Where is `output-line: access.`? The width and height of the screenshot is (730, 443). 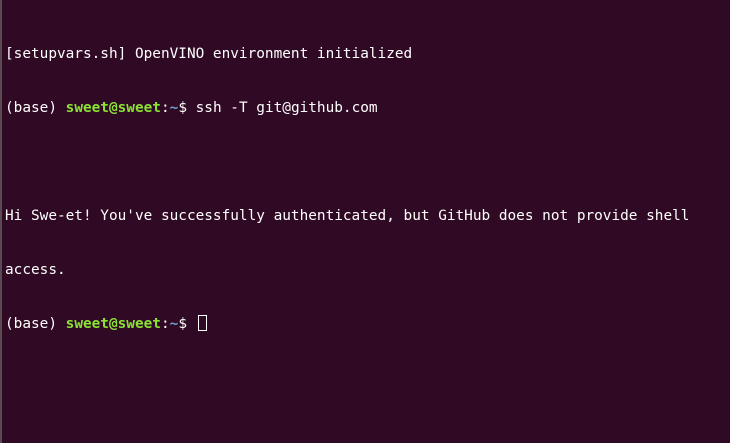
output-line: access. is located at coordinates (35, 270).